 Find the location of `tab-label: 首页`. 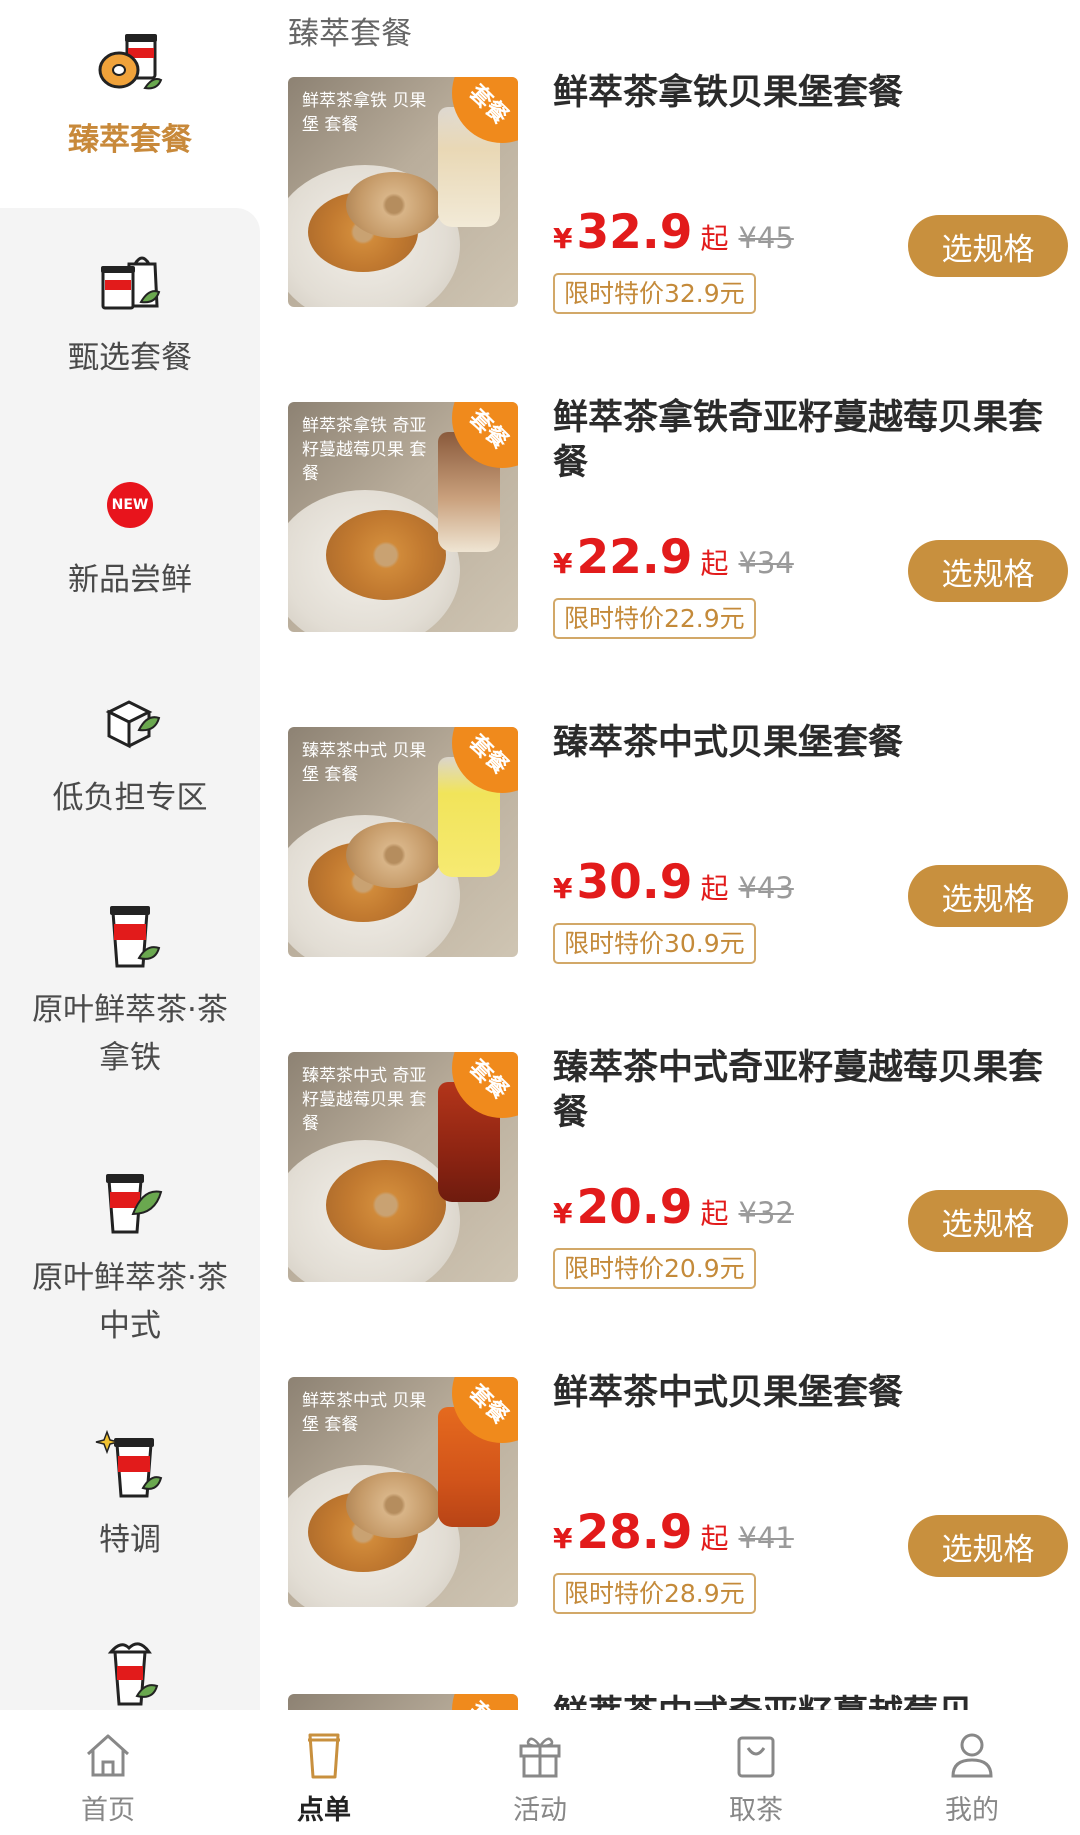

tab-label: 首页 is located at coordinates (108, 1810).